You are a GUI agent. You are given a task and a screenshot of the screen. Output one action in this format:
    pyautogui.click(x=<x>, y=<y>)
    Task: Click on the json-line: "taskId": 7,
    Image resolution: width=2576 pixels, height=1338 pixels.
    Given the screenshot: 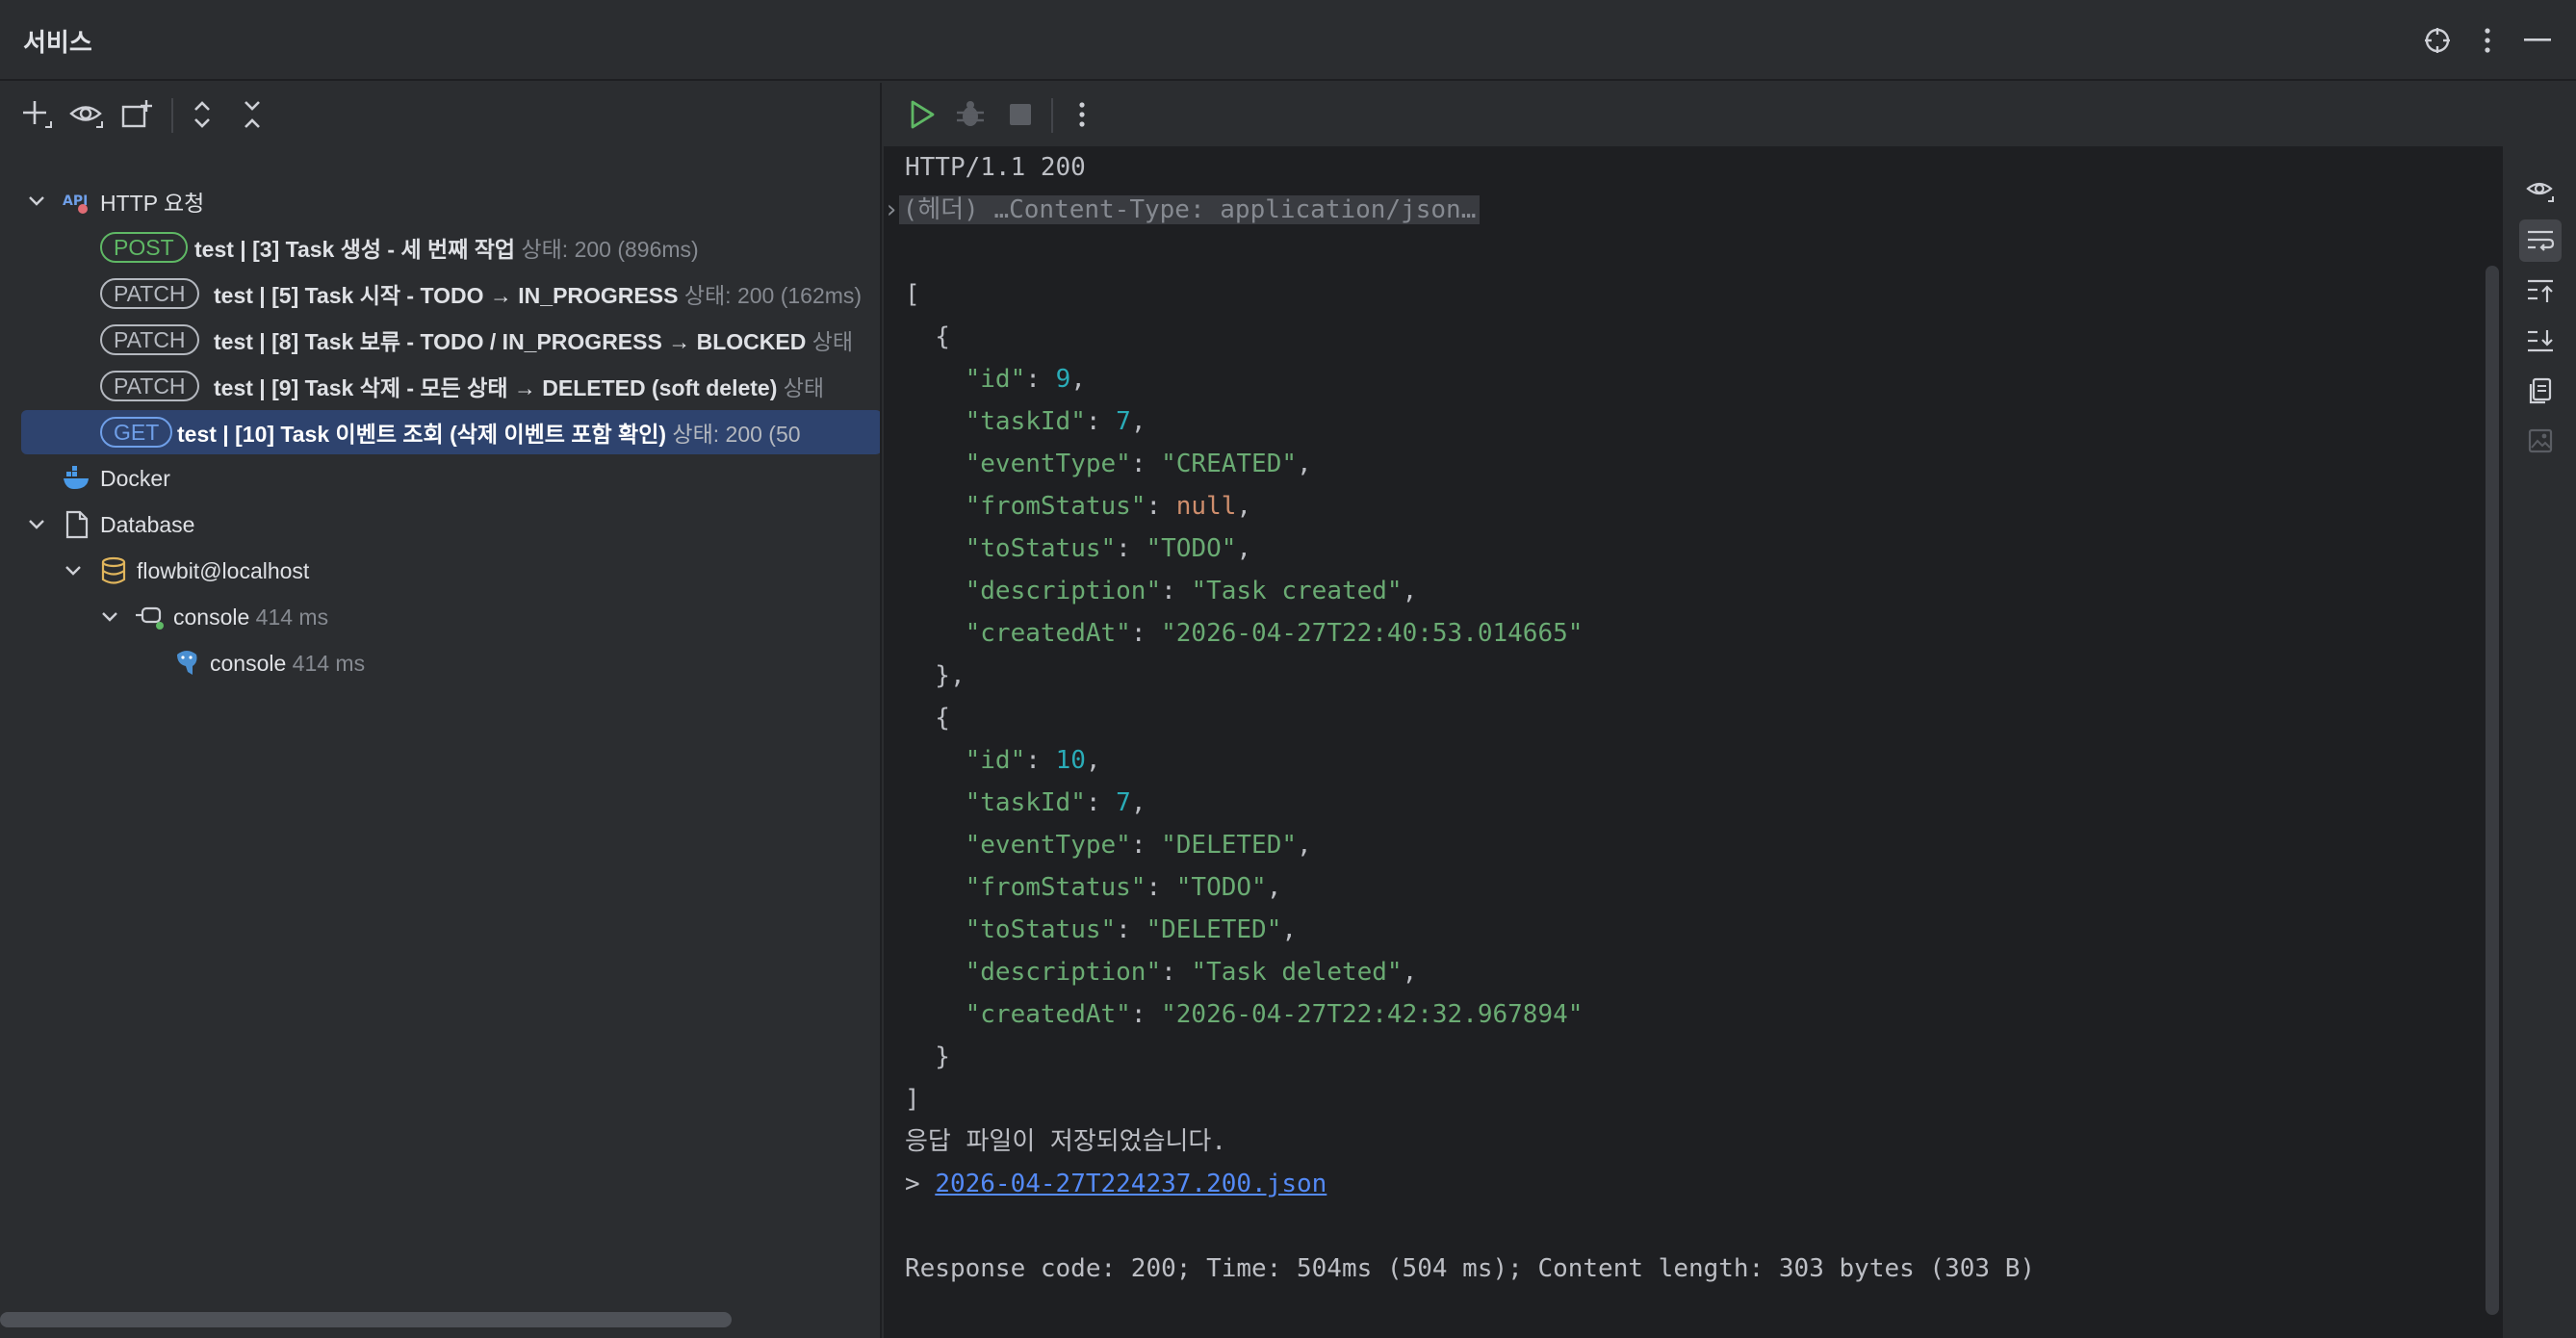 What is the action you would take?
    pyautogui.click(x=1055, y=802)
    